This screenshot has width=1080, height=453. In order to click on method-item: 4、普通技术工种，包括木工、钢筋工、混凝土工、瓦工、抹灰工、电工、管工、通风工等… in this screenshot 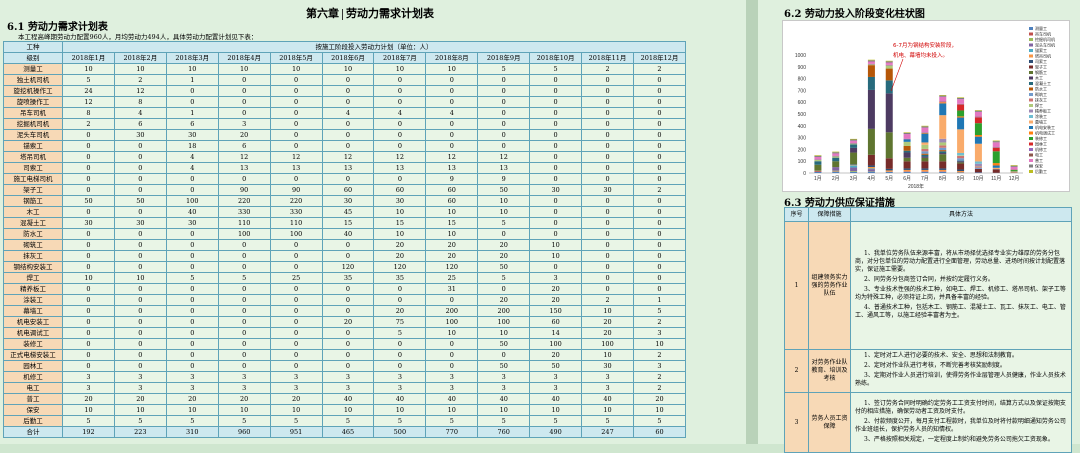, I will do `click(961, 312)`.